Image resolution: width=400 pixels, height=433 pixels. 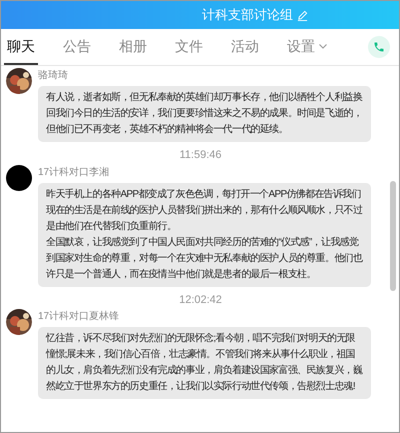 I want to click on chevron-down-icon, so click(x=323, y=46).